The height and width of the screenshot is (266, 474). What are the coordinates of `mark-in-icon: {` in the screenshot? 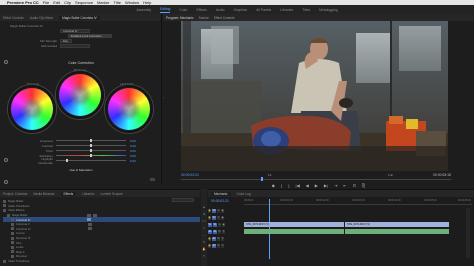 It's located at (281, 185).